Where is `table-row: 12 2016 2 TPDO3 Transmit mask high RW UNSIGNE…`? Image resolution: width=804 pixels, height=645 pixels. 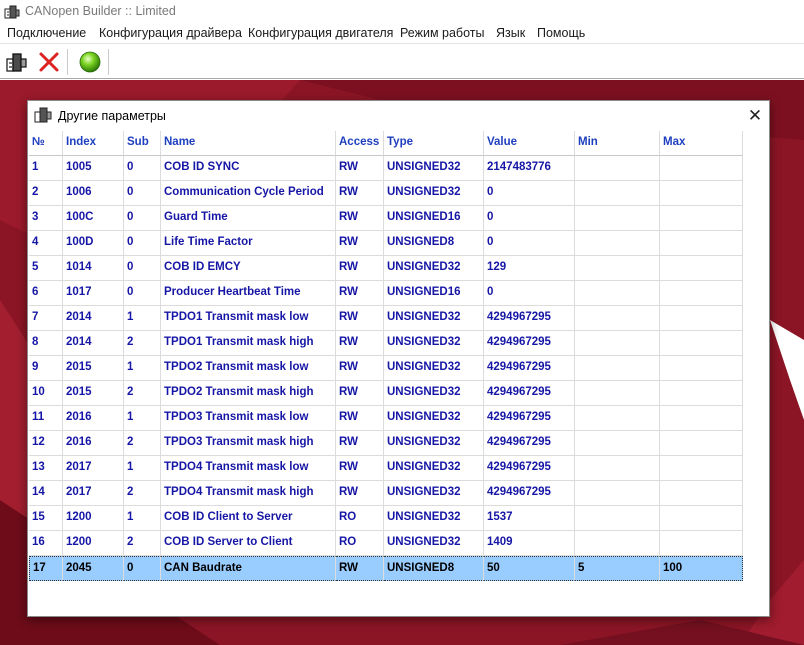 table-row: 12 2016 2 TPDO3 Transmit mask high RW UNSIGNE… is located at coordinates (399, 443).